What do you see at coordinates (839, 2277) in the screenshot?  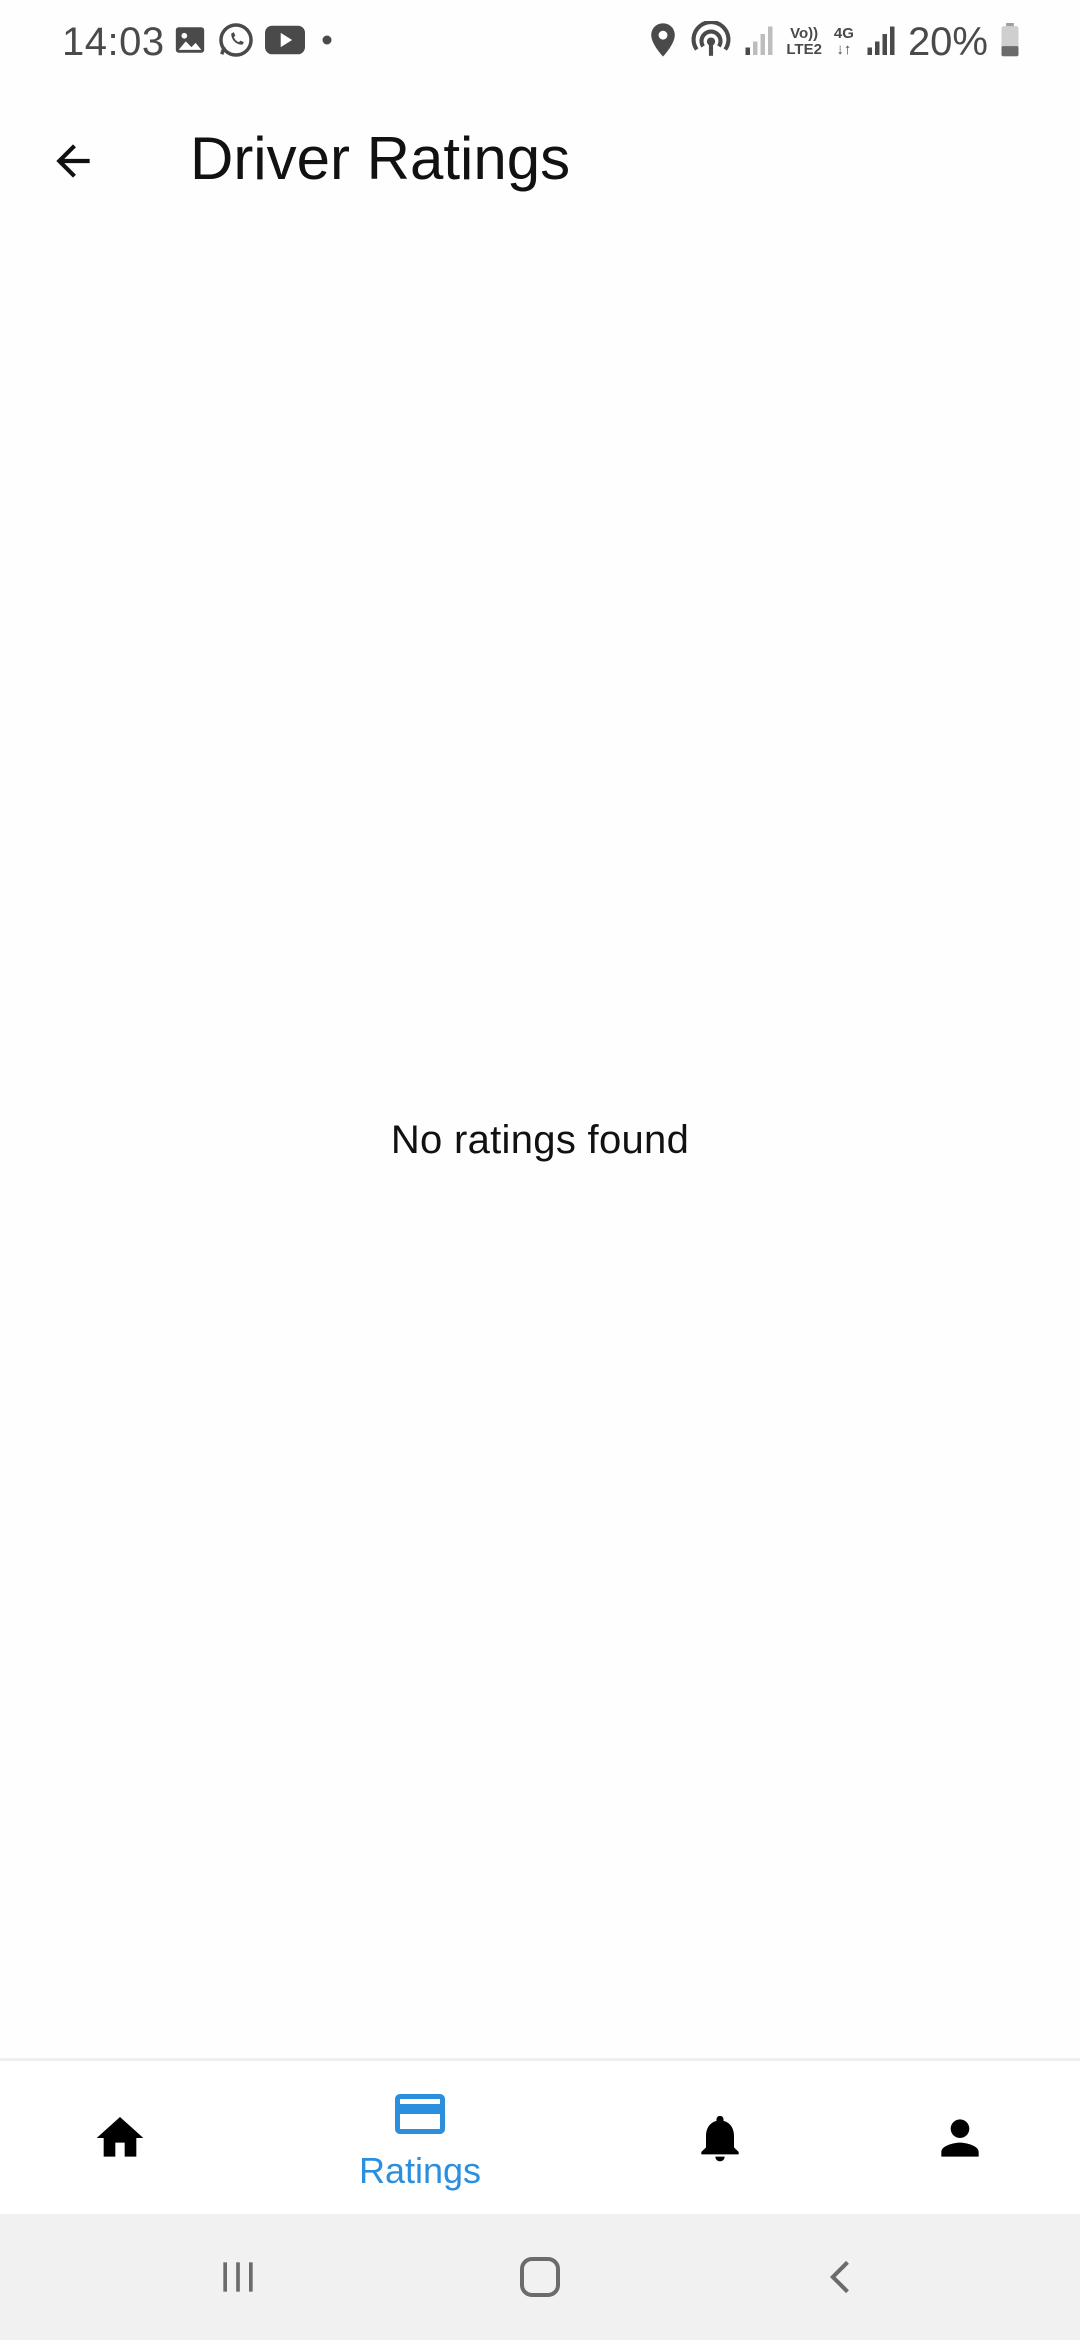 I see `chevron-left-icon` at bounding box center [839, 2277].